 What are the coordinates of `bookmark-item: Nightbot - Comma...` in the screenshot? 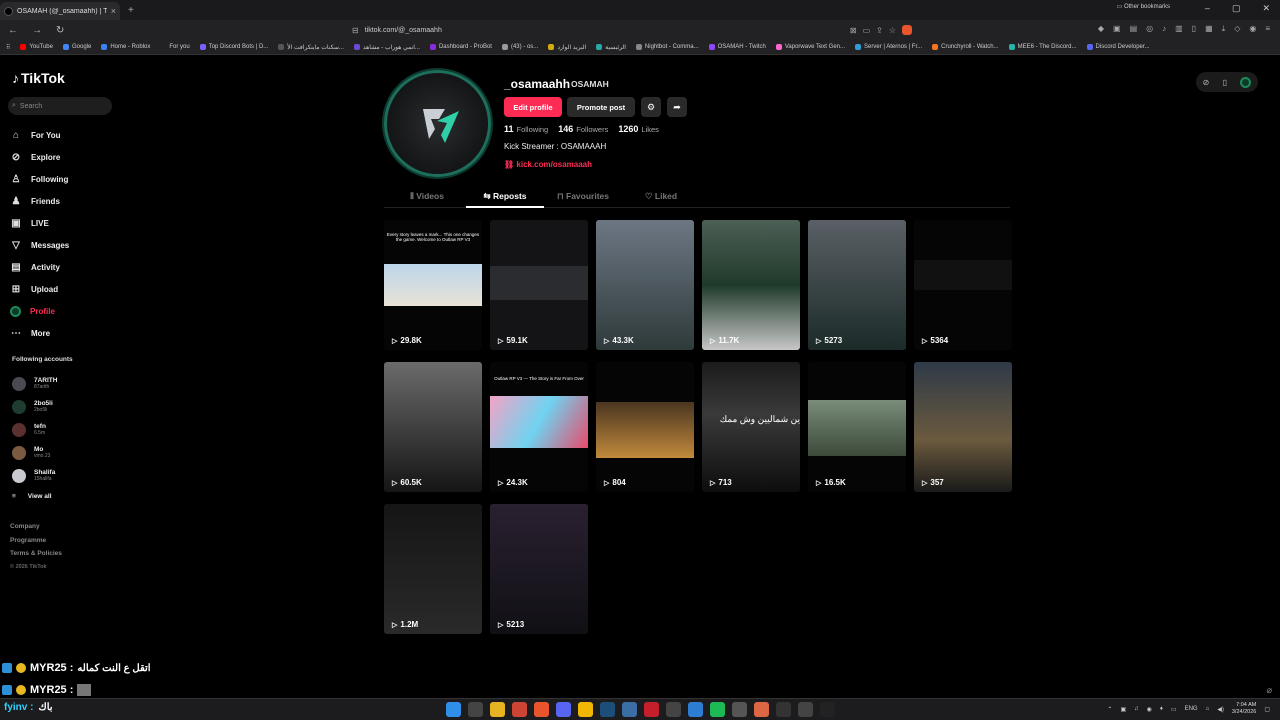 It's located at (667, 47).